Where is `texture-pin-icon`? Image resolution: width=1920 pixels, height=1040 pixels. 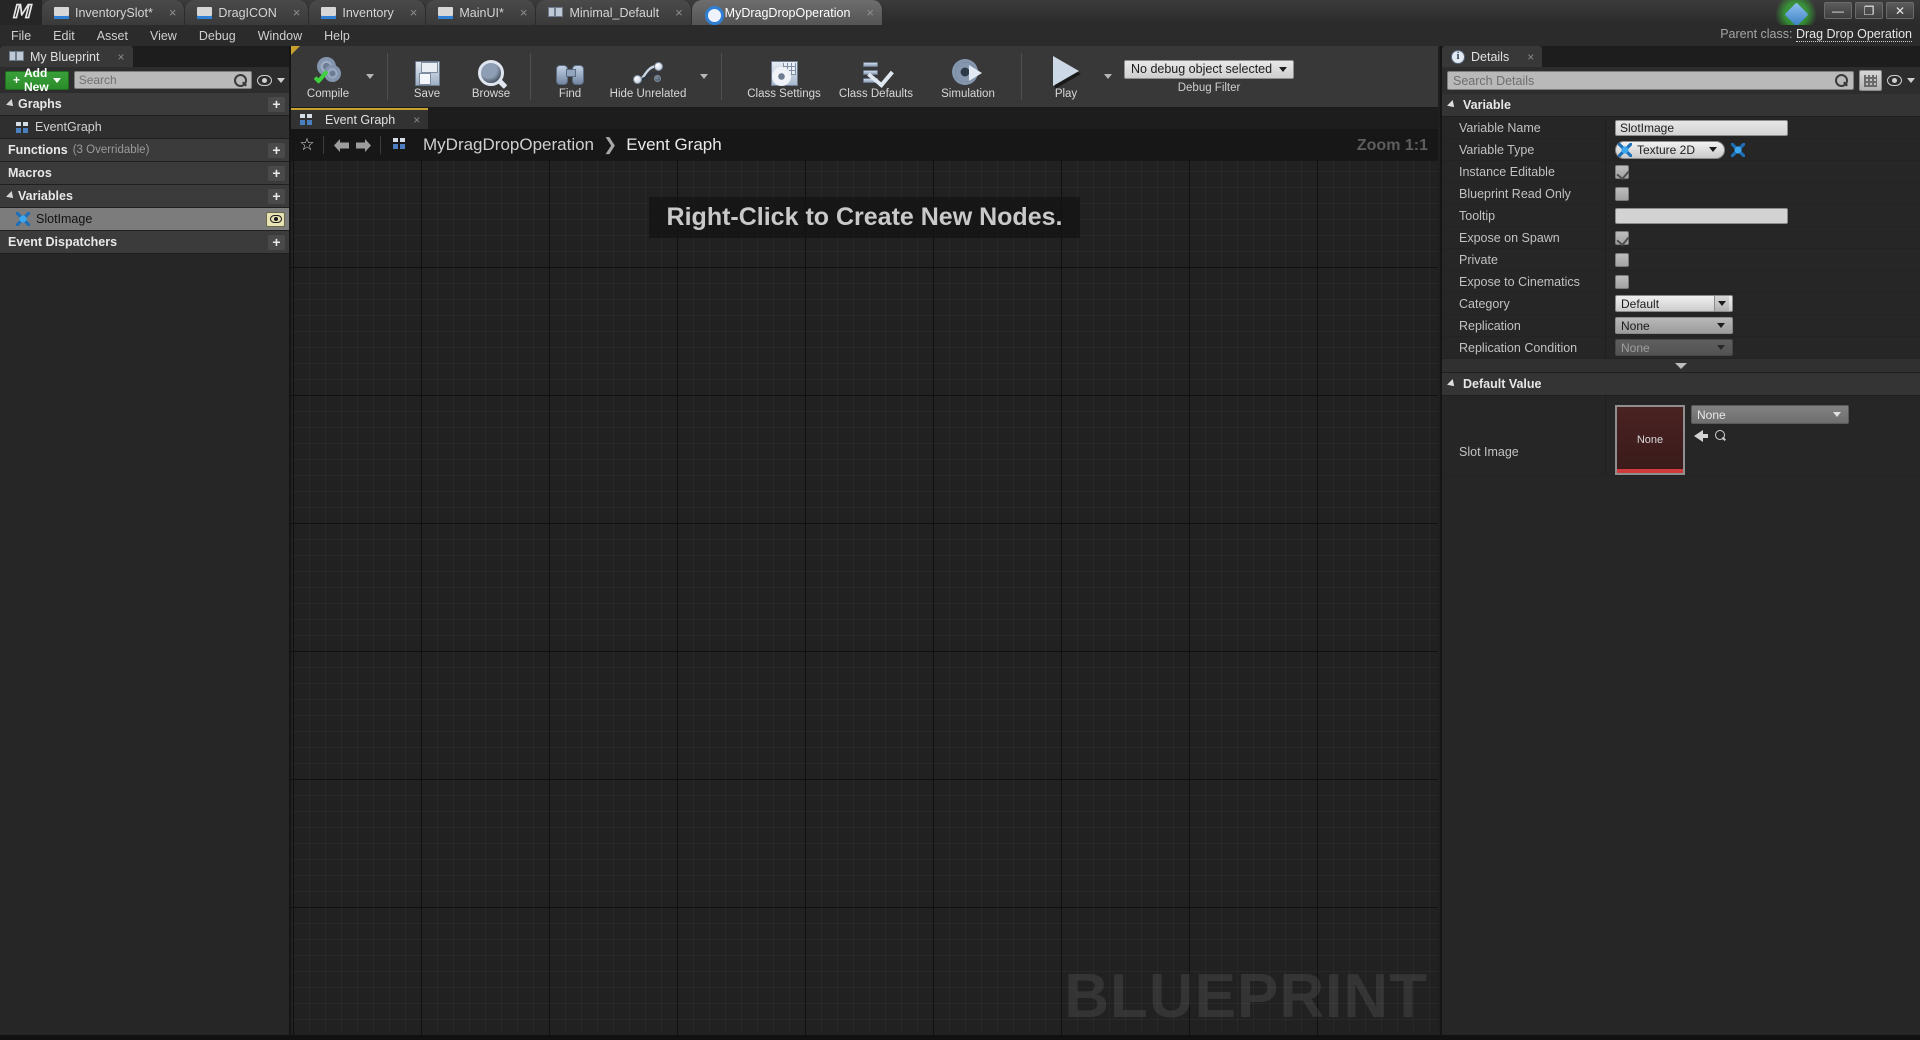
texture-pin-icon is located at coordinates (1738, 149).